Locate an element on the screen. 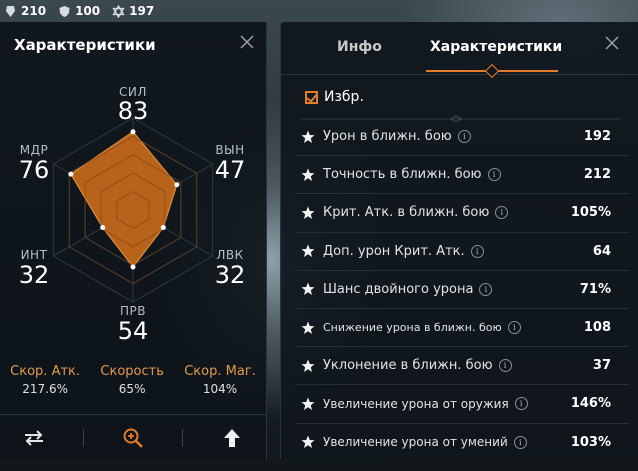 The image size is (638, 471). zoom-button is located at coordinates (133, 438).